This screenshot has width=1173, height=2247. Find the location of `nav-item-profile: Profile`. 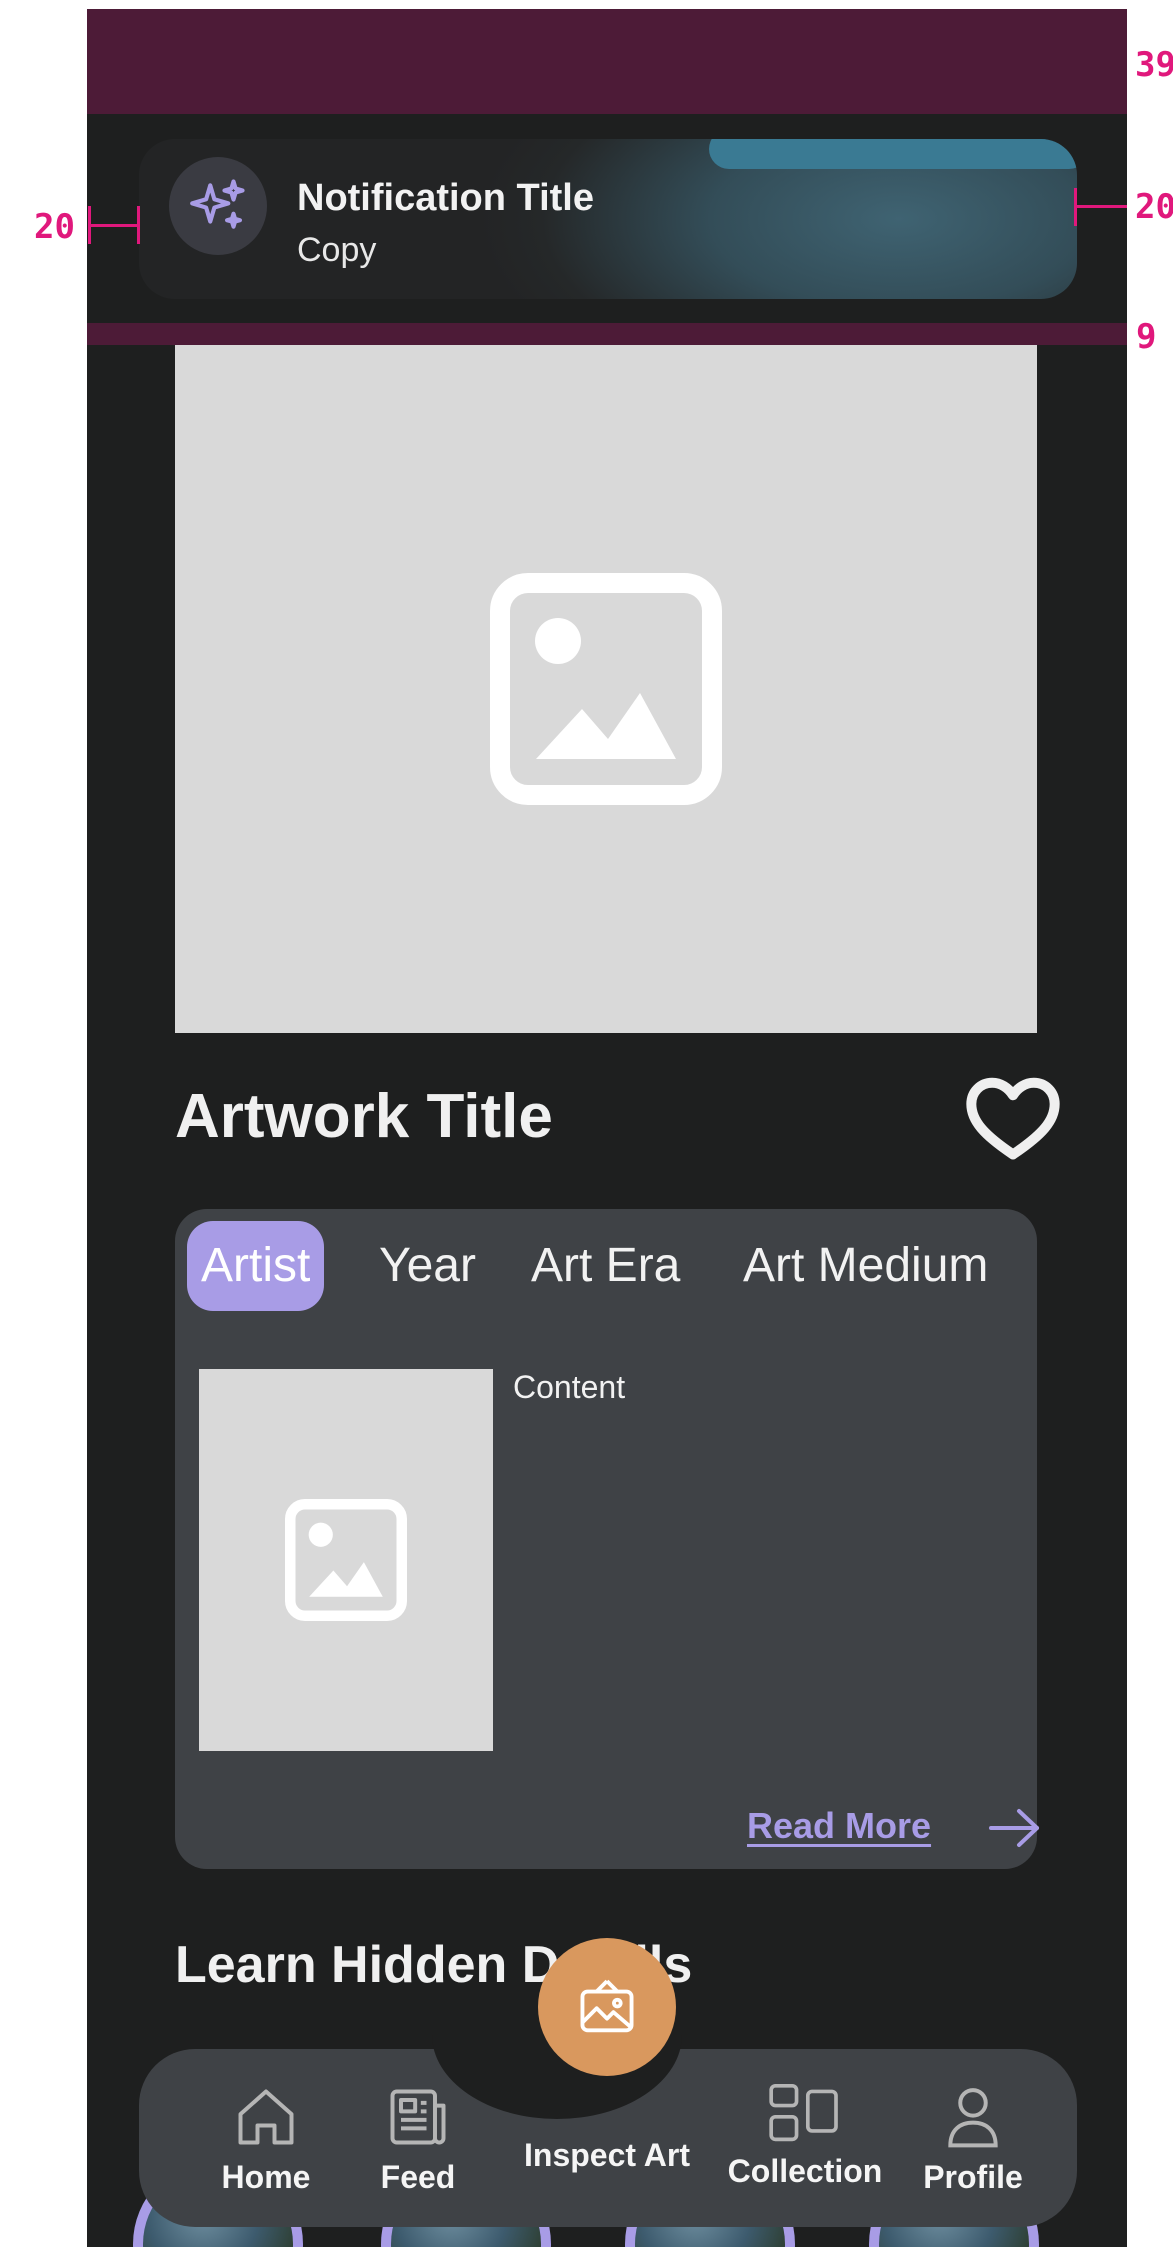

nav-item-profile: Profile is located at coordinates (973, 2139).